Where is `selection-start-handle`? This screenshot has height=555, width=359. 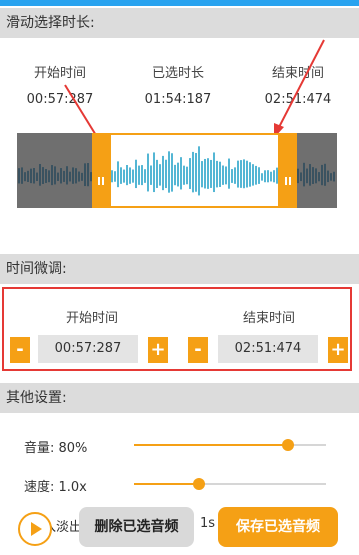 selection-start-handle is located at coordinates (101, 170).